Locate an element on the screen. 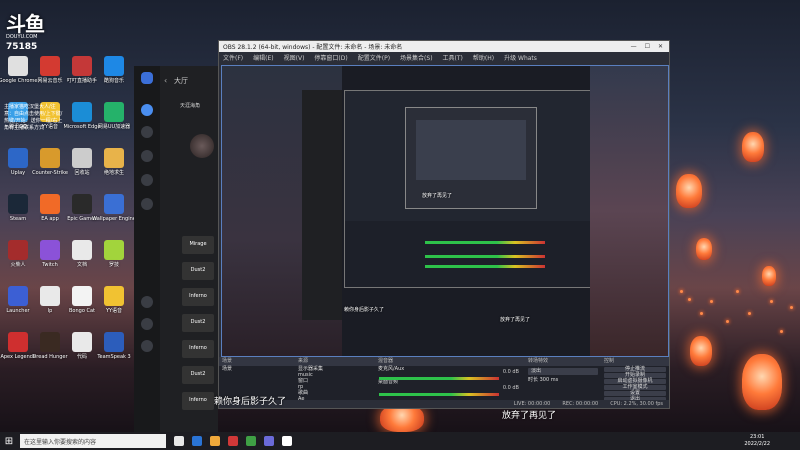  desktop-icon: Counter-Strike is located at coordinates (50, 162).